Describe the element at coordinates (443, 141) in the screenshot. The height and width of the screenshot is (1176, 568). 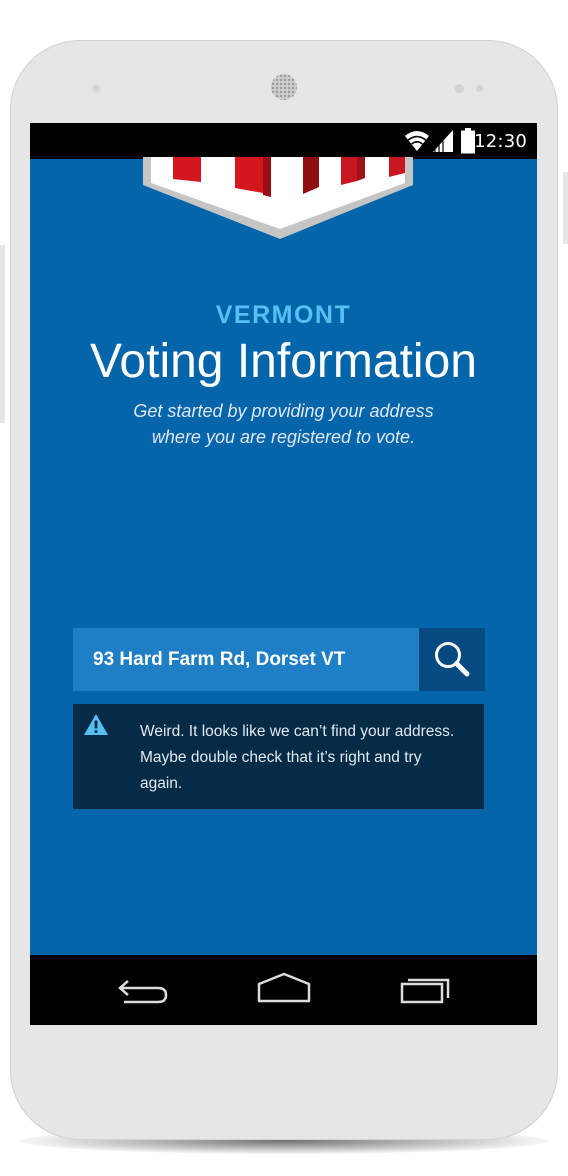
I see `signal-icon` at that location.